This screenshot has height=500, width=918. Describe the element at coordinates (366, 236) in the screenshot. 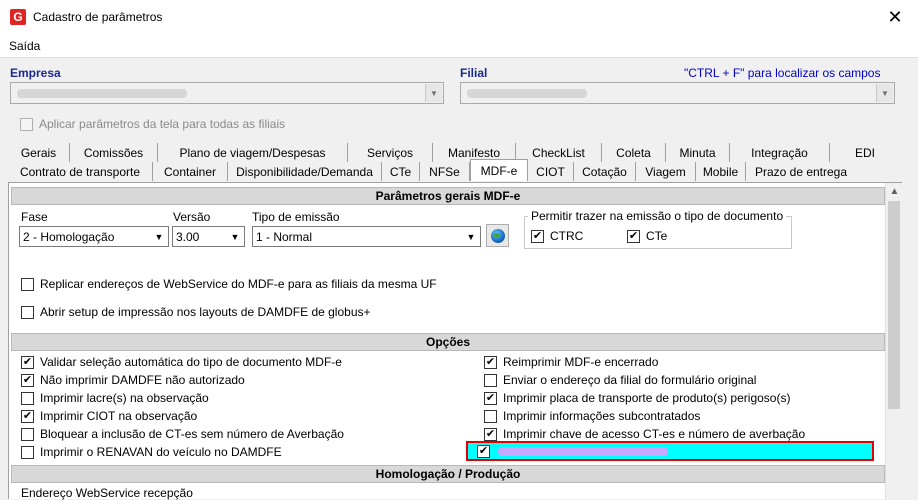

I see `tipo-emissao-select: 1 - Normal ▼` at that location.